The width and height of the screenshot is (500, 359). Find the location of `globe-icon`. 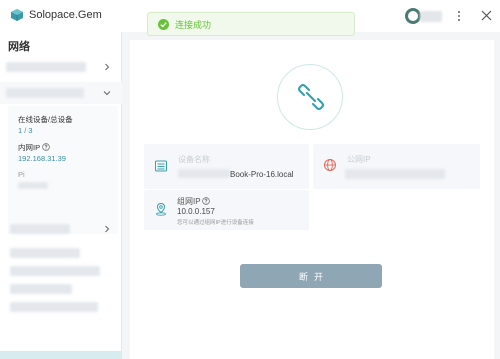

globe-icon is located at coordinates (330, 165).